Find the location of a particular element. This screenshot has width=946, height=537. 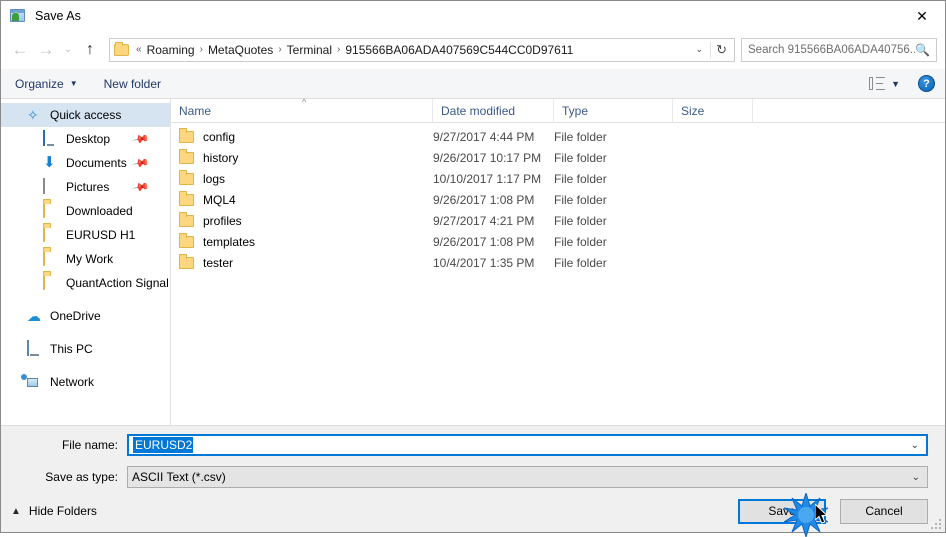

save-button: Save is located at coordinates (782, 511).